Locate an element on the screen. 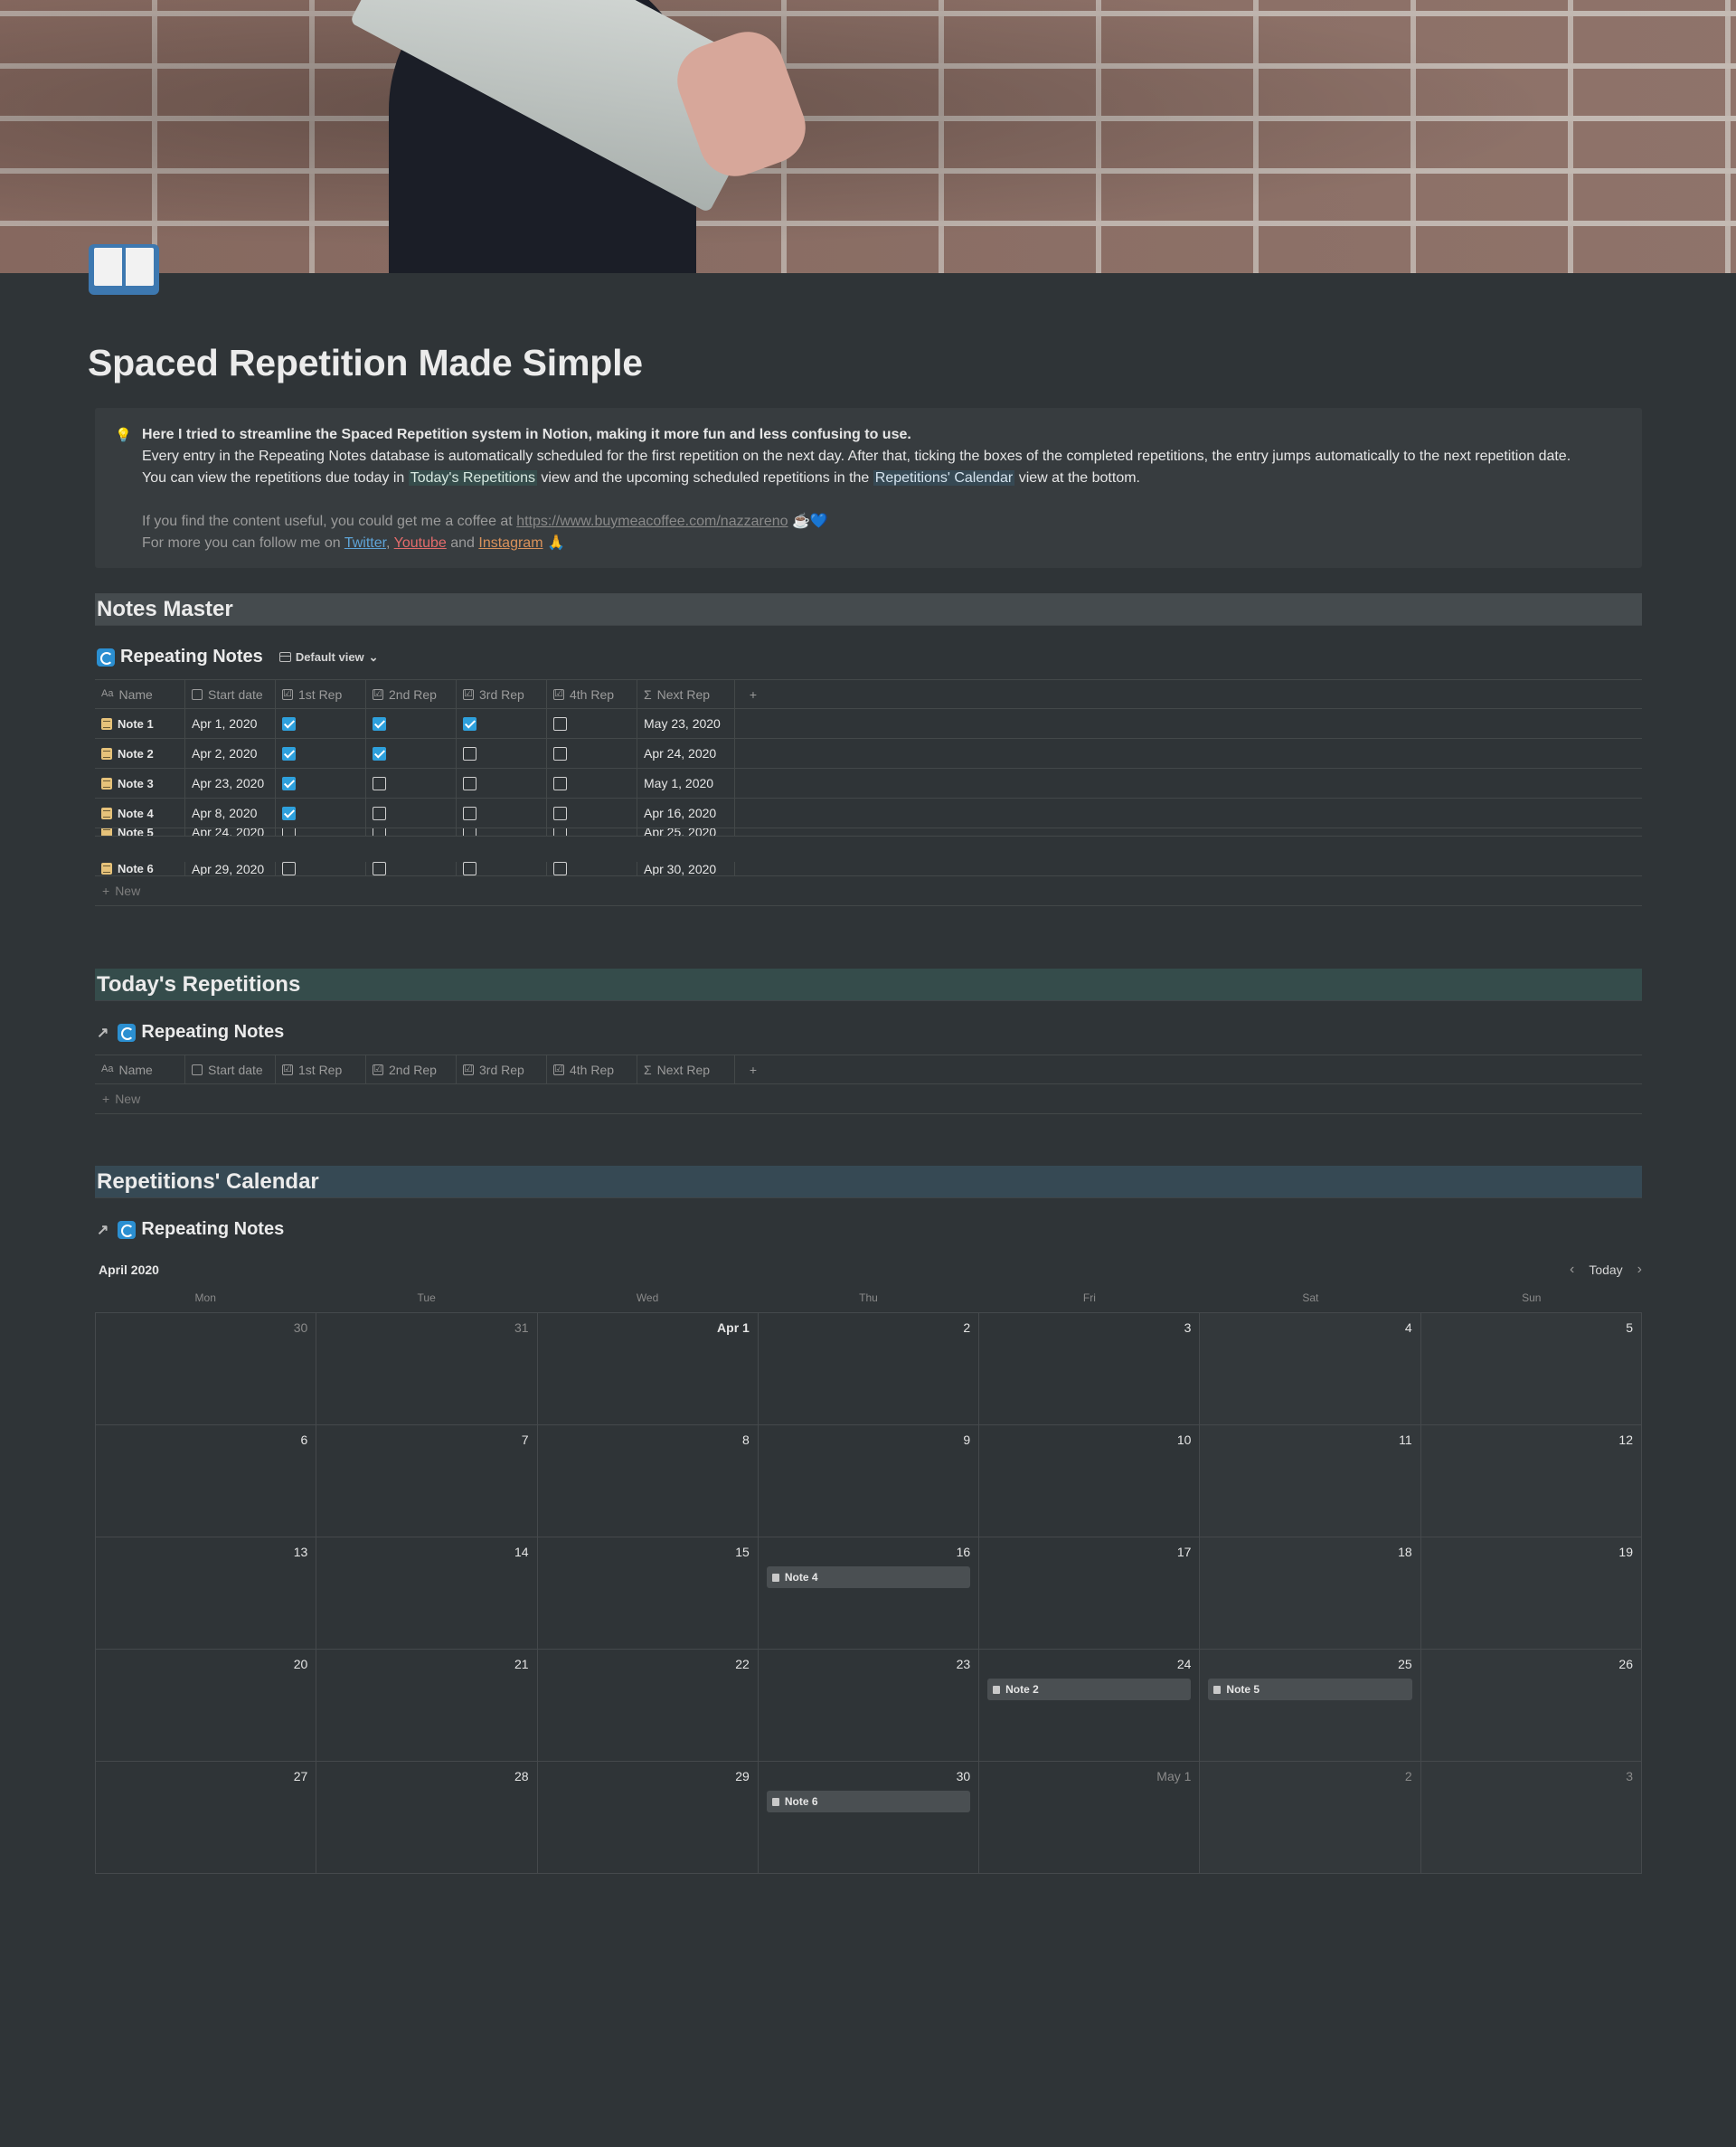  calendar-day: 30 is located at coordinates (207, 1369).